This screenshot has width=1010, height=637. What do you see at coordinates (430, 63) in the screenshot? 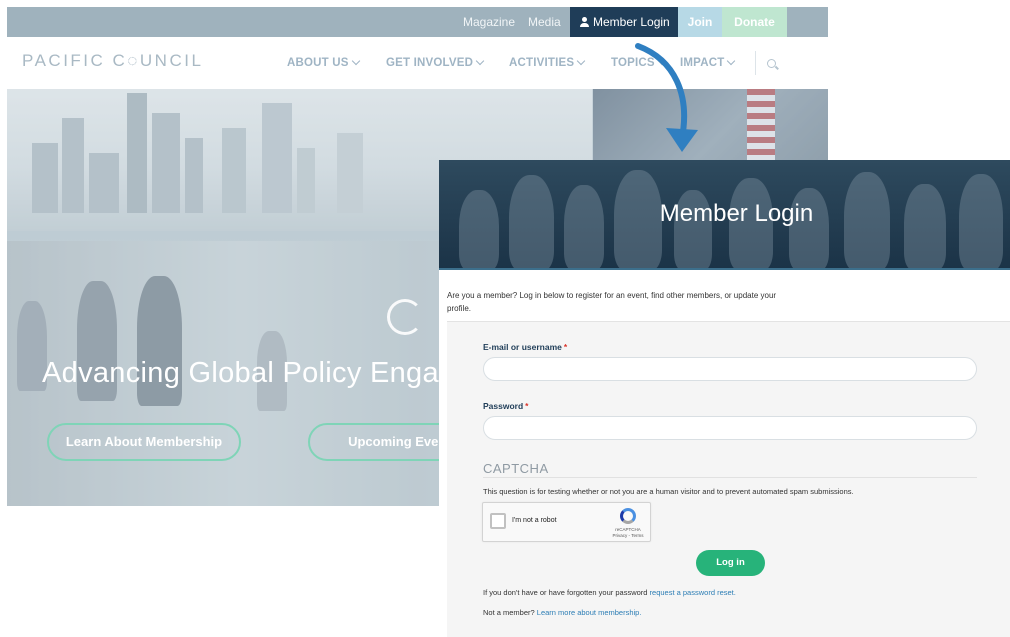
I see `nav-involved-label: GET INVOLVED` at bounding box center [430, 63].